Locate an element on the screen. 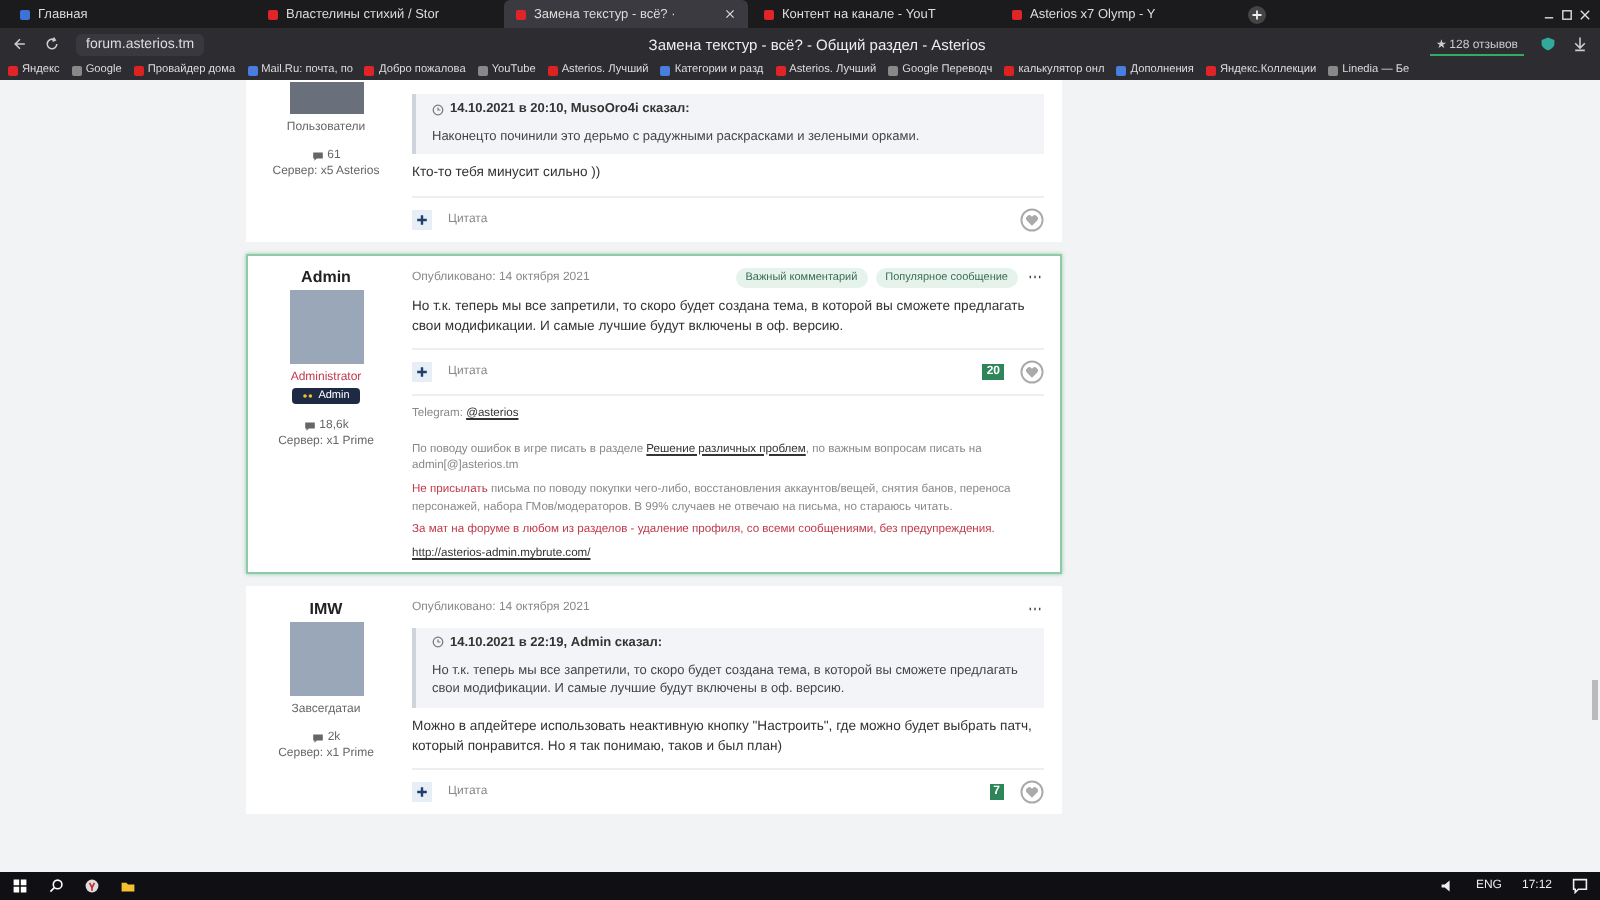  windows-icon is located at coordinates (20, 886).